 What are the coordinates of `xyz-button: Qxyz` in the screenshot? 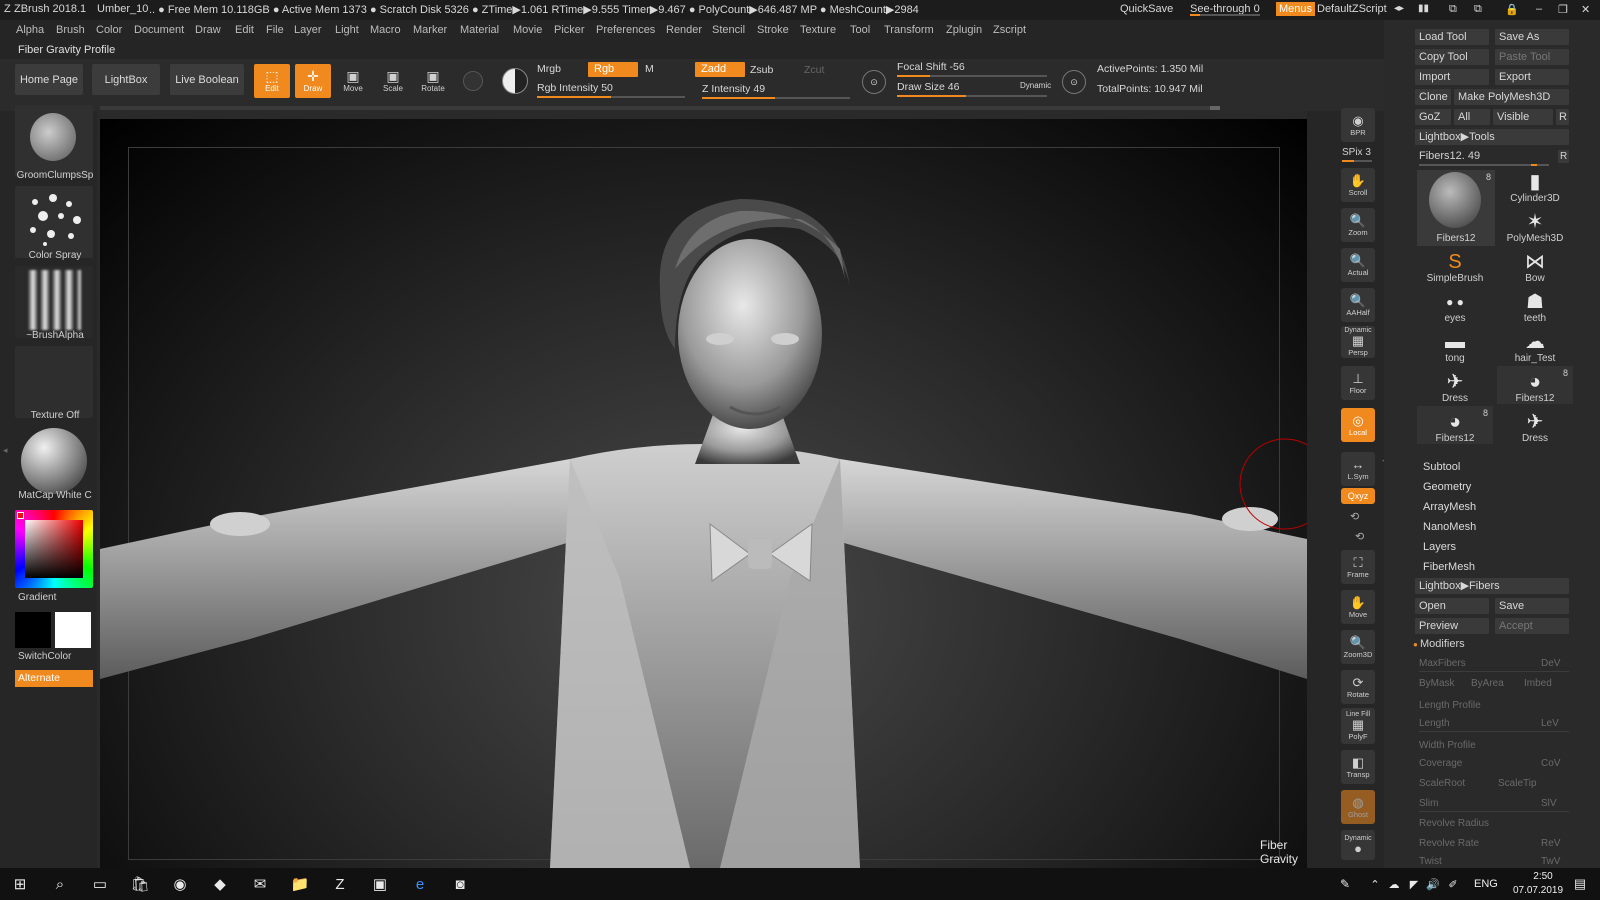 It's located at (1358, 496).